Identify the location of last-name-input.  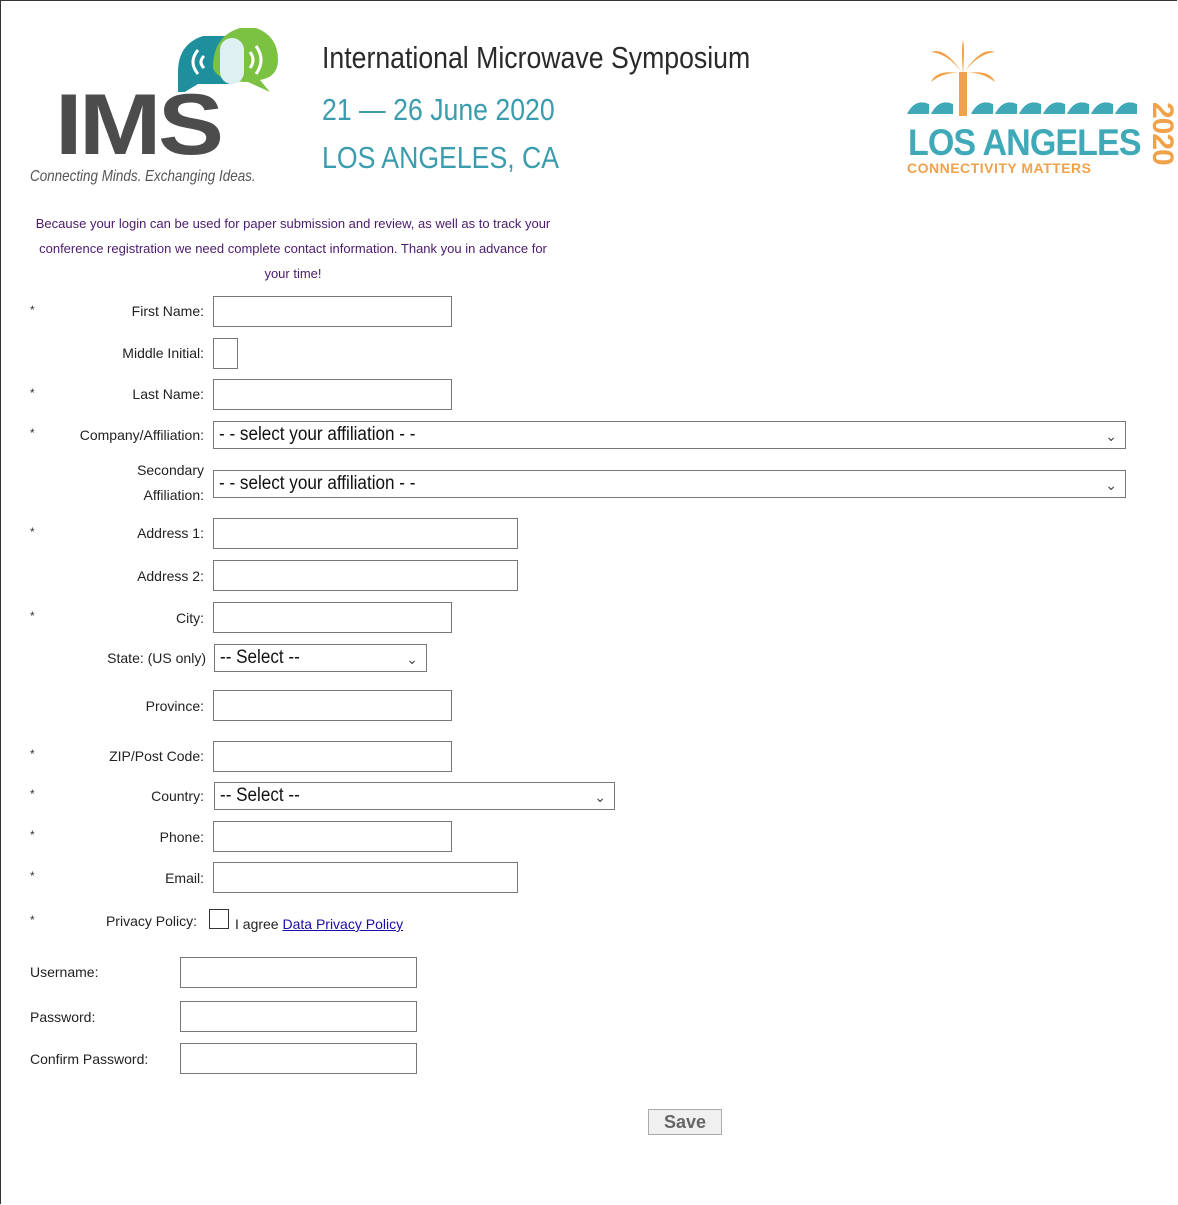
(332, 394).